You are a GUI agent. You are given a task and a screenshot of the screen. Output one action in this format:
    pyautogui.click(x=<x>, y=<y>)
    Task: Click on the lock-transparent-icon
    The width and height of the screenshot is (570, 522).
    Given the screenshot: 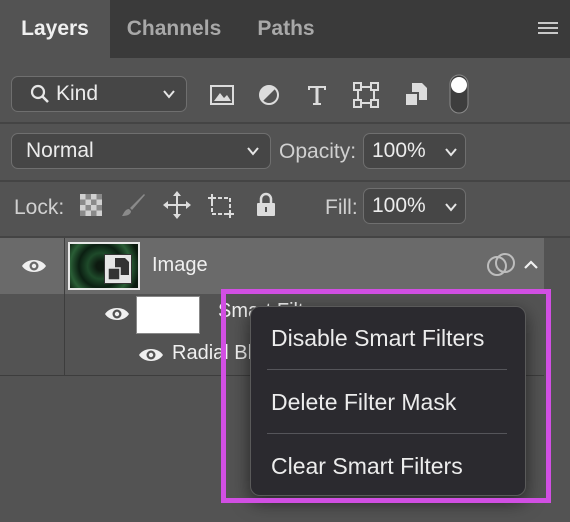 What is the action you would take?
    pyautogui.click(x=91, y=205)
    